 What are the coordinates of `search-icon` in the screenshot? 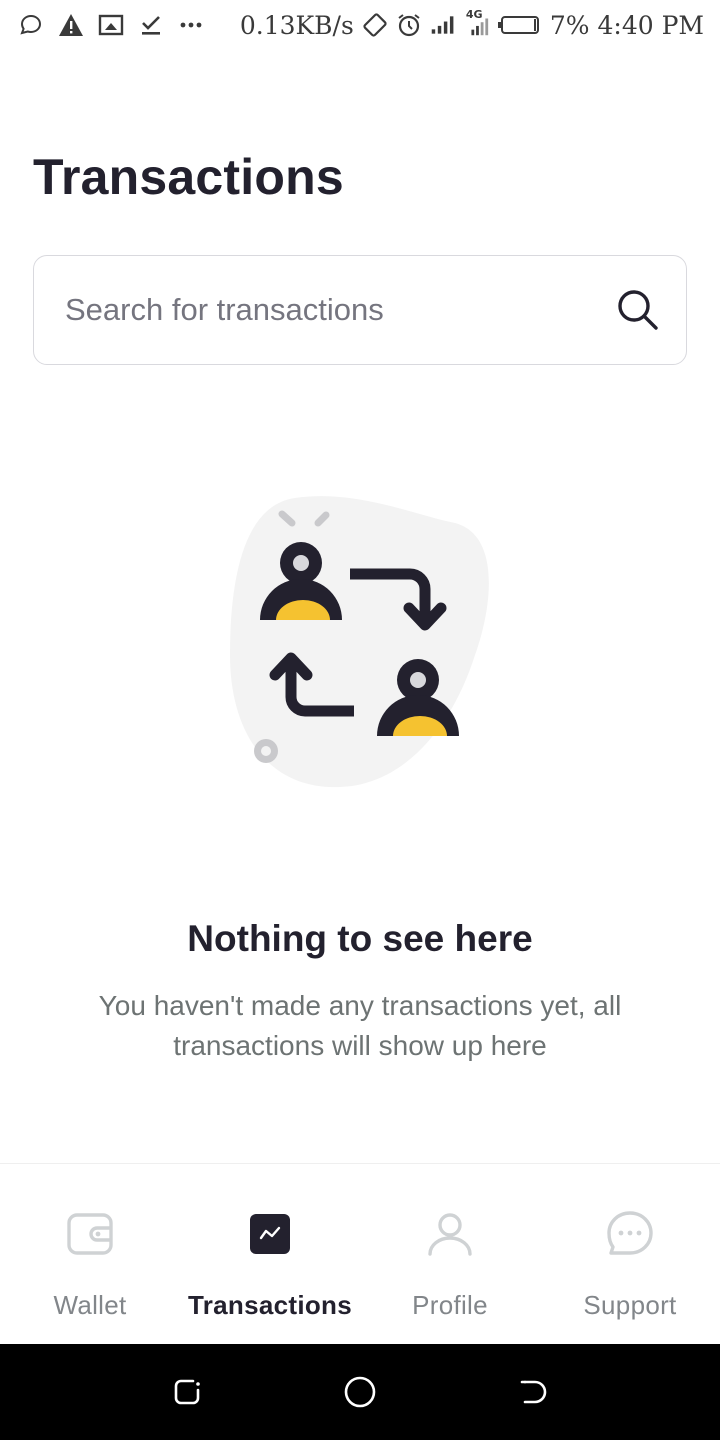 It's located at (638, 310).